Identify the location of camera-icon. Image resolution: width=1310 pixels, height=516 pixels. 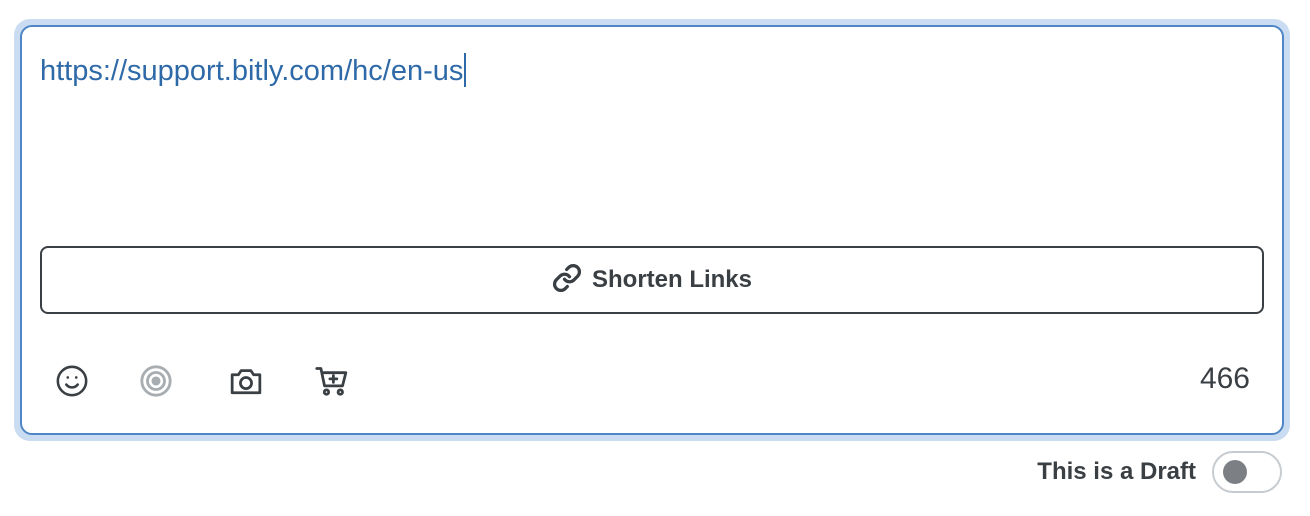
(246, 381).